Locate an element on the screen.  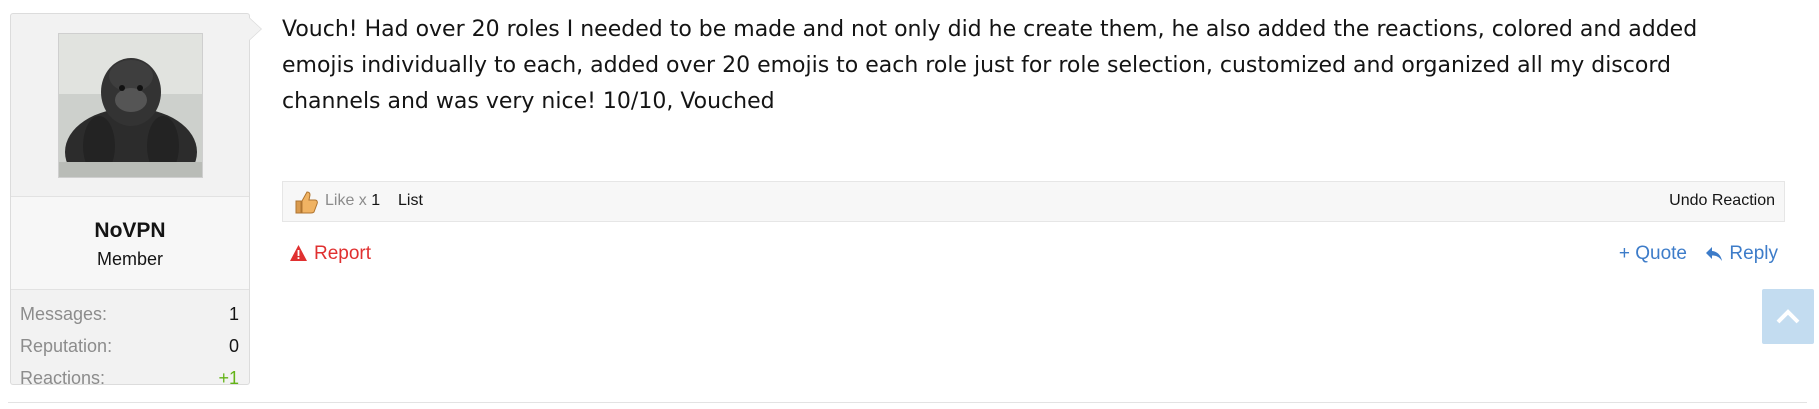
gorilla-avatar-photo is located at coordinates (130, 105).